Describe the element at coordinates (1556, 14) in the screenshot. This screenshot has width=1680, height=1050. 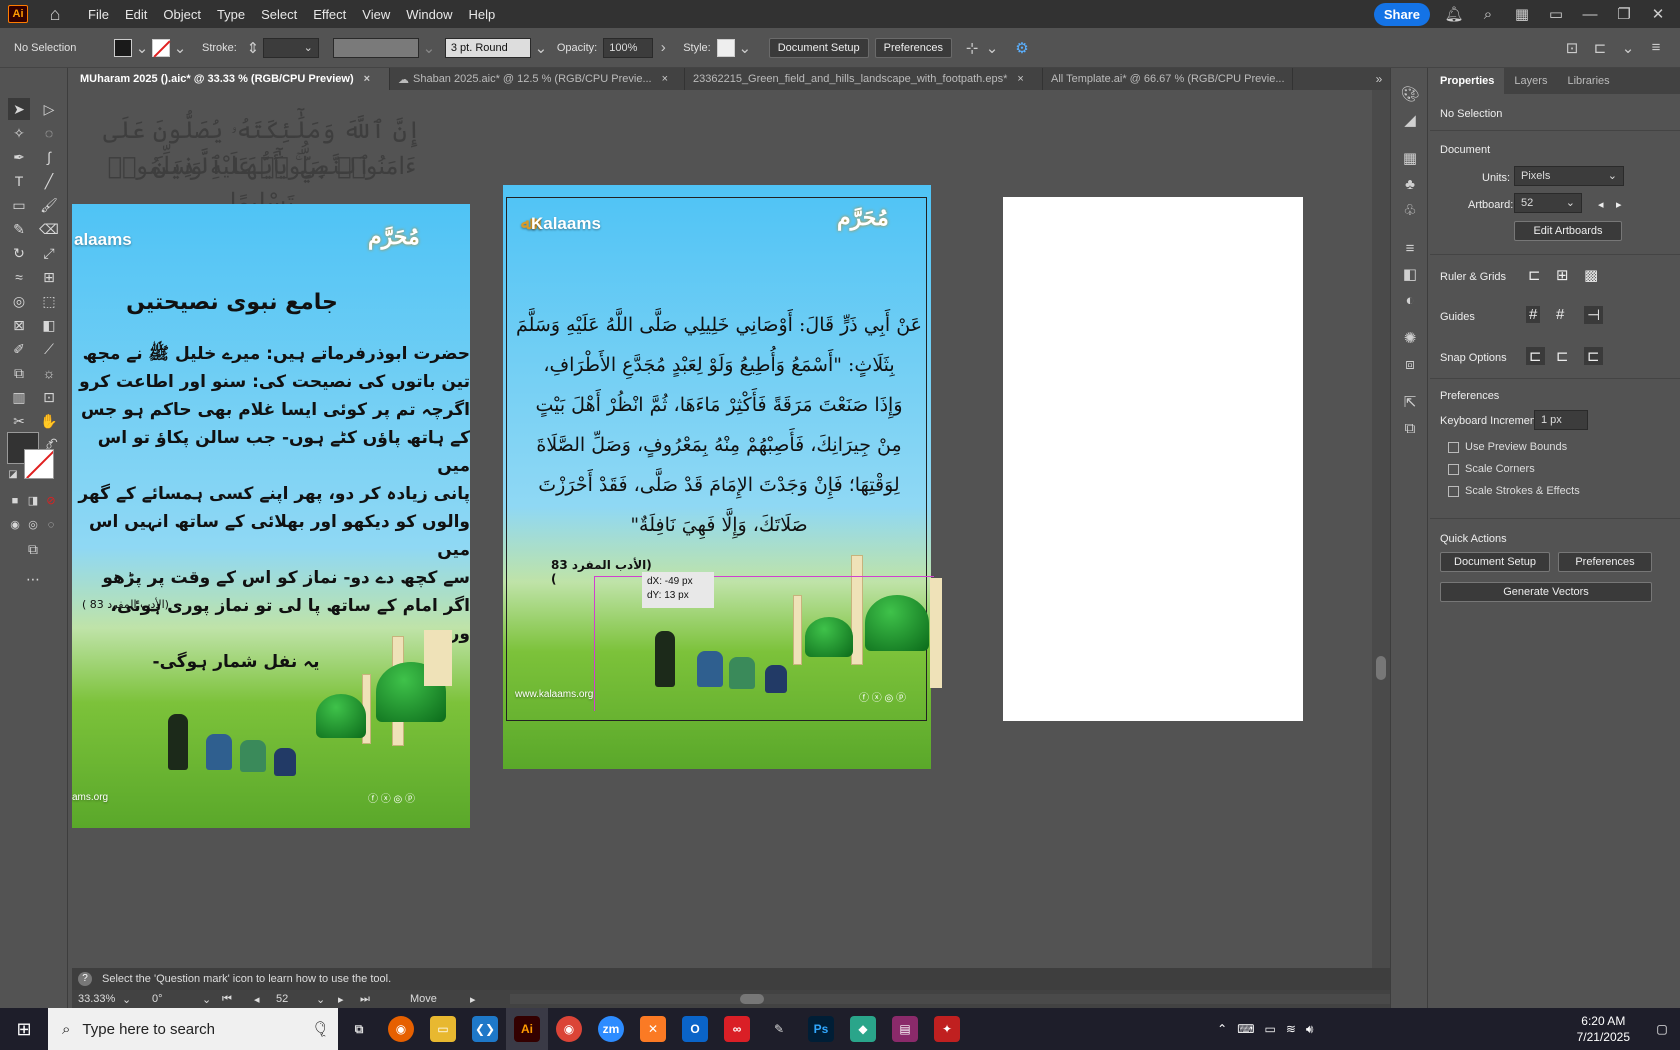
I see `arrange-icon: ▭` at that location.